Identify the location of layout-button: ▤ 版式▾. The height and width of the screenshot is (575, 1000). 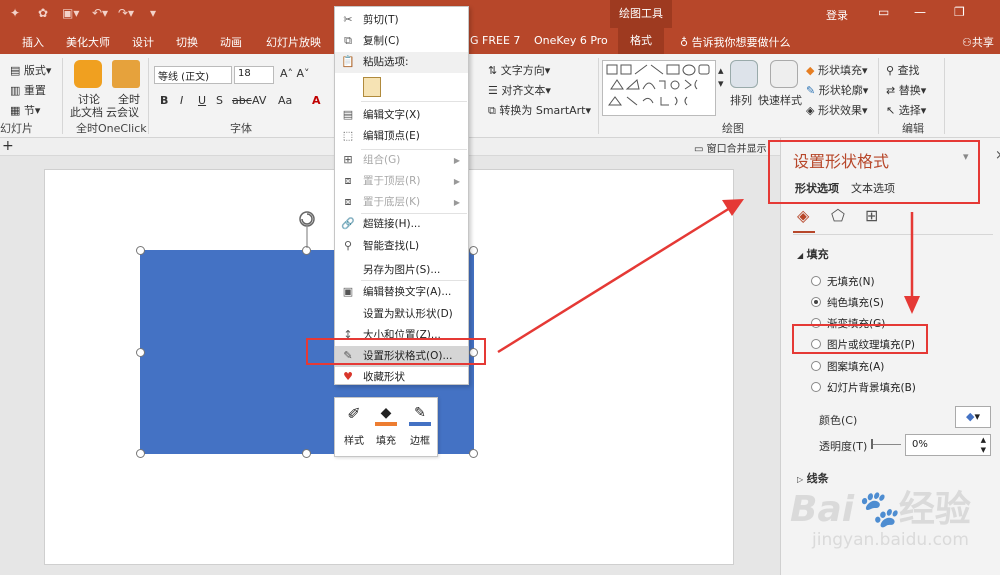
(30, 70).